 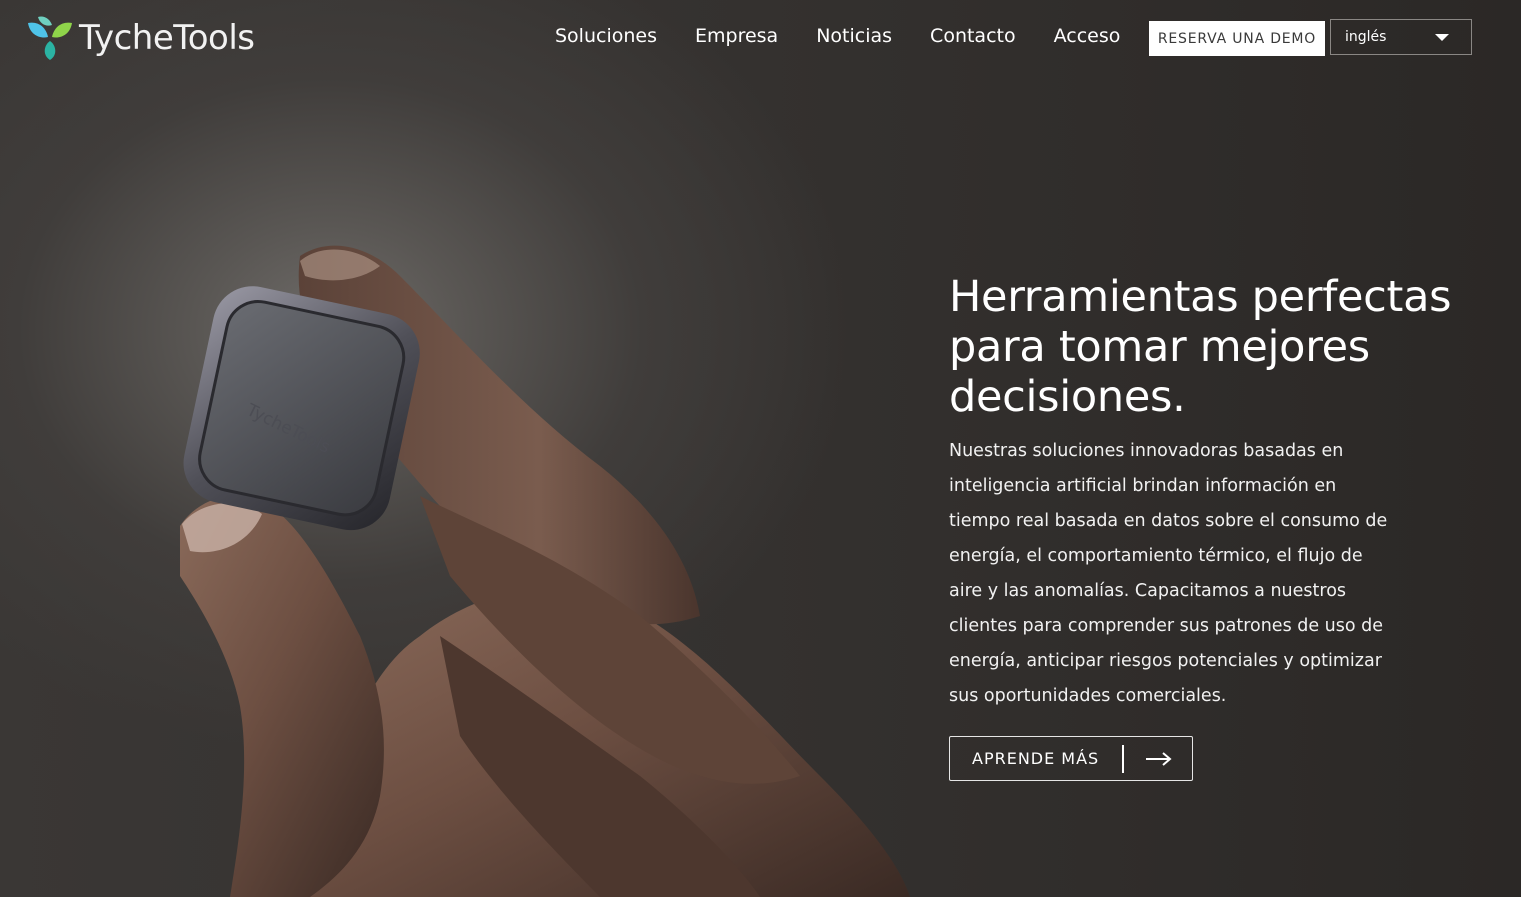 I want to click on nav-soluciones: Soluciones, so click(x=606, y=36).